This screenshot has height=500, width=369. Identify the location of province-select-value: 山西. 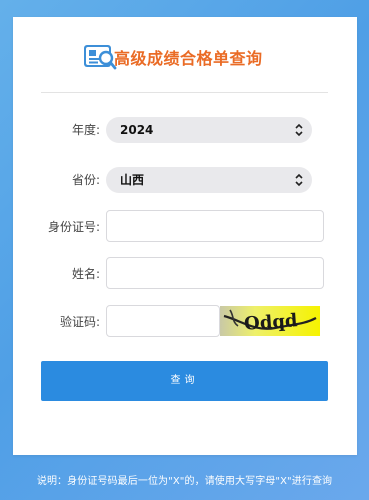
(132, 180).